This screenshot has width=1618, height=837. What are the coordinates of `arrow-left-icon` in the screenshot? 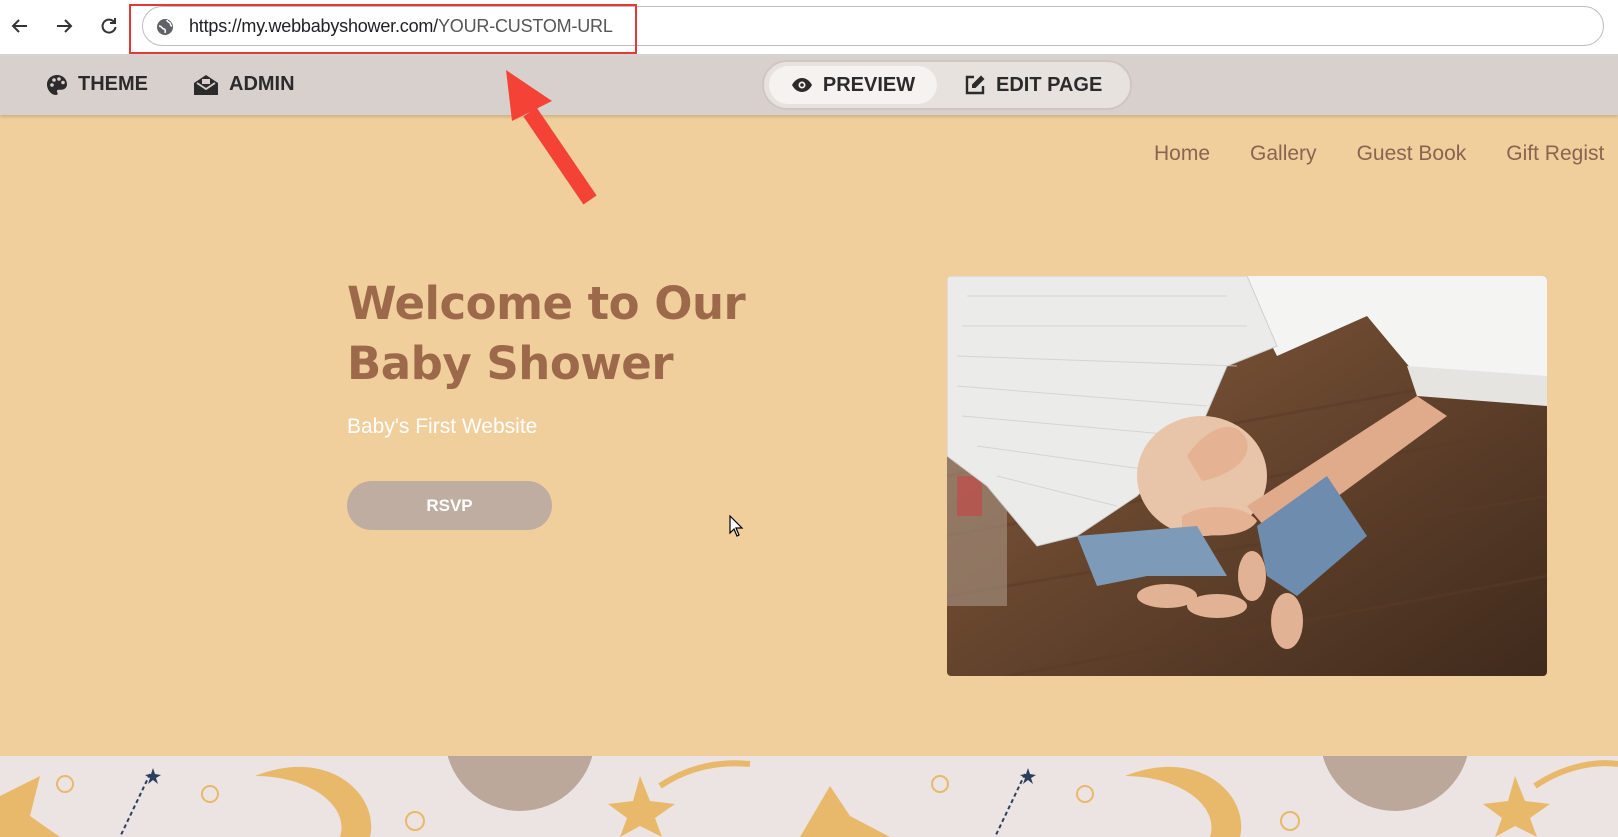 It's located at (19, 26).